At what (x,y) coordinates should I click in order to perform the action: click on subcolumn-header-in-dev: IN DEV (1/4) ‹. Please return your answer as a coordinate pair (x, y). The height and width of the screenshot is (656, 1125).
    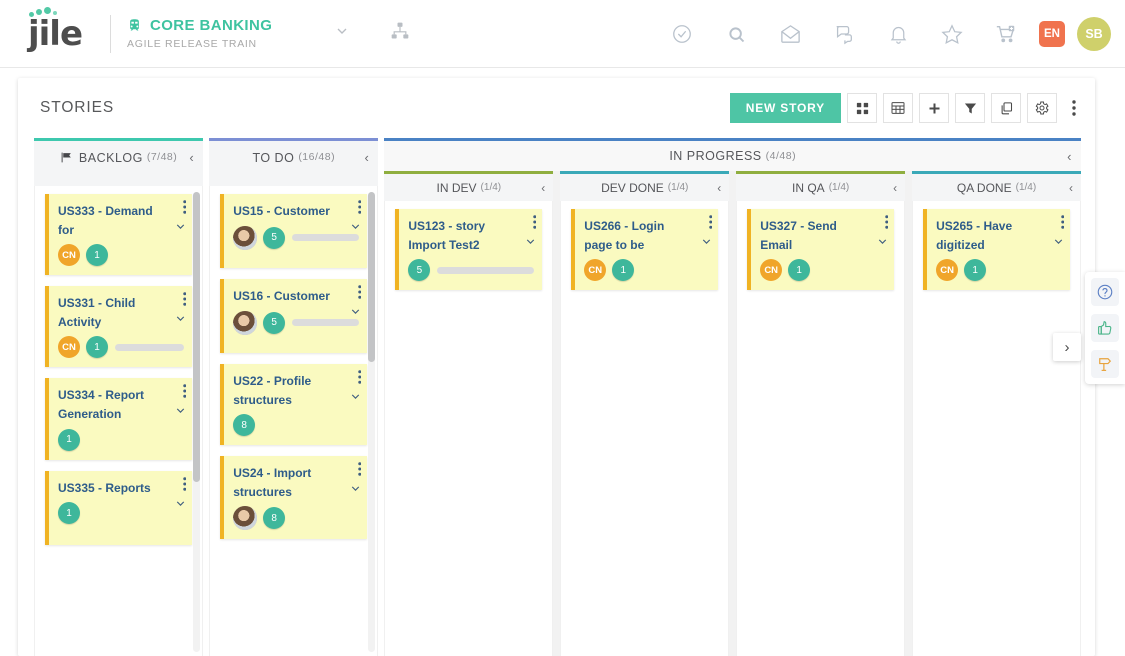
    Looking at the image, I should click on (469, 186).